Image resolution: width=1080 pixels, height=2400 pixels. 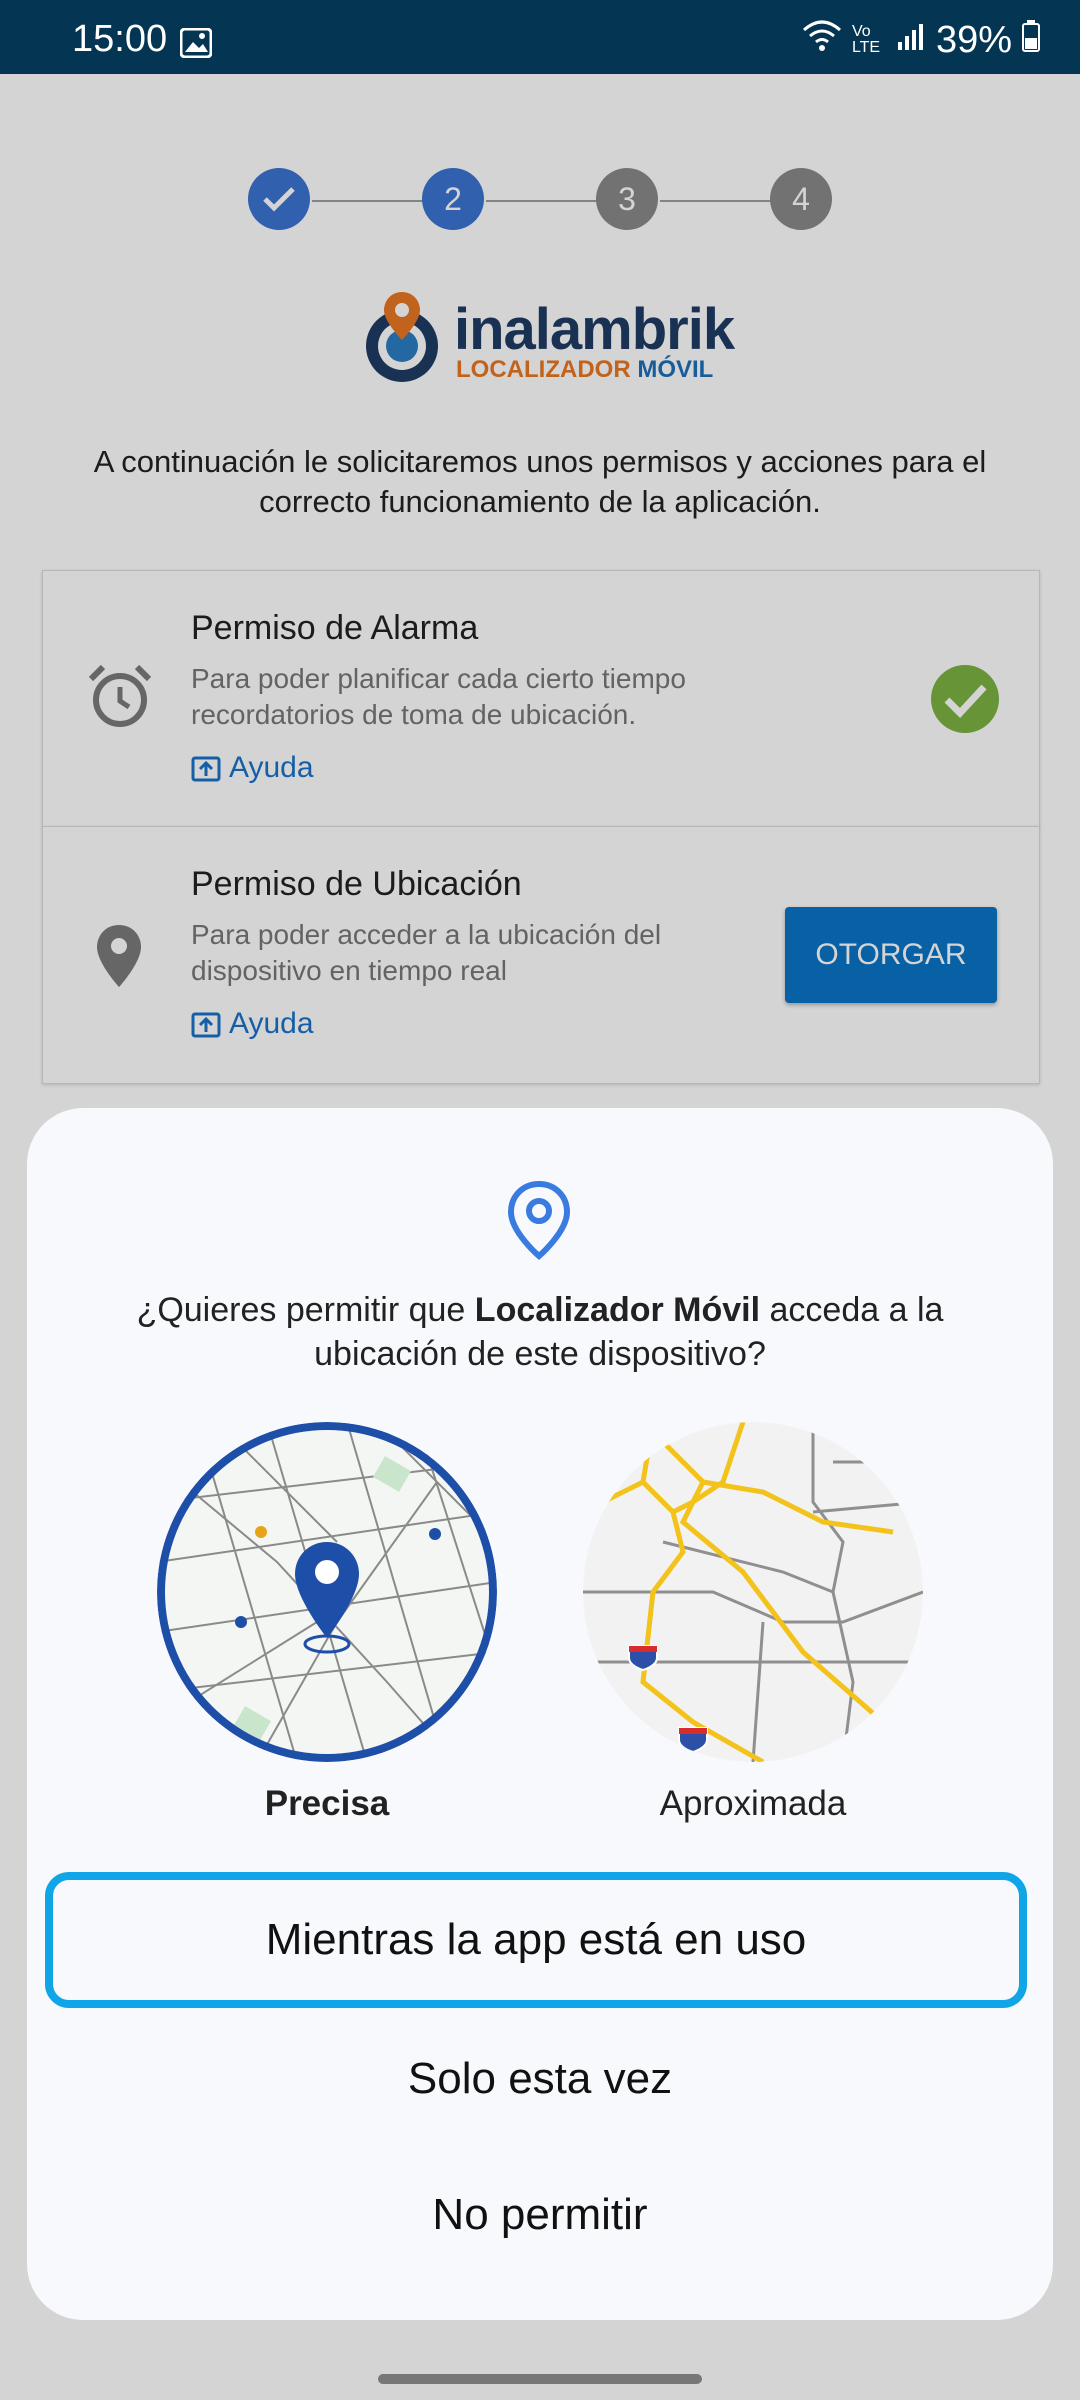 I want to click on network-type: Vo LTE, so click(x=866, y=39).